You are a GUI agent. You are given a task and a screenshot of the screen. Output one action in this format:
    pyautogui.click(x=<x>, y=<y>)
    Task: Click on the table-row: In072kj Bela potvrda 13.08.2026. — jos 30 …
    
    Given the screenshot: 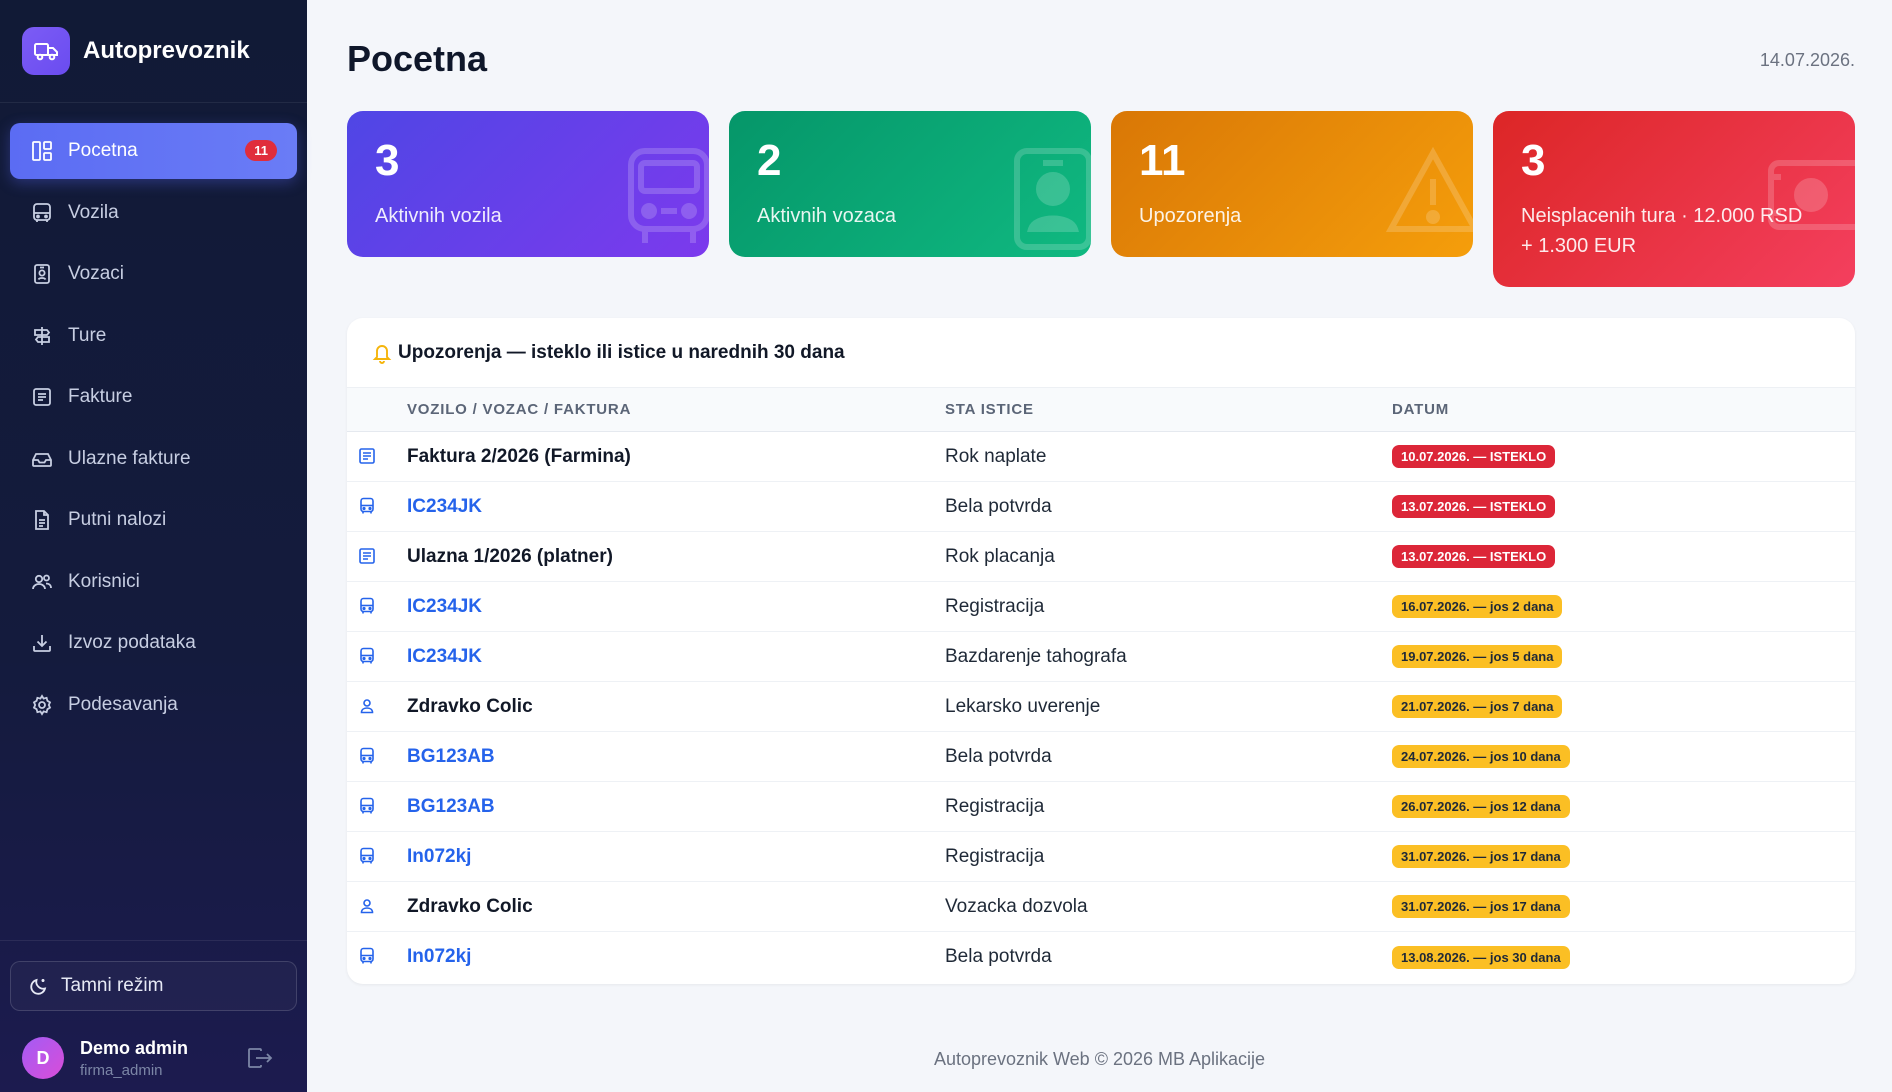 What is the action you would take?
    pyautogui.click(x=1101, y=957)
    